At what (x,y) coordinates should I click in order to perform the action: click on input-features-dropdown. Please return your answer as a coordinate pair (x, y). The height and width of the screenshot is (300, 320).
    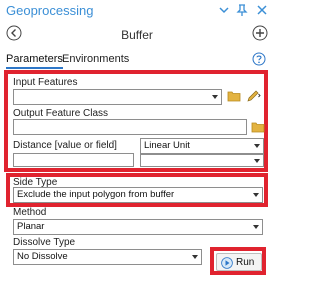
    Looking at the image, I should click on (117, 97).